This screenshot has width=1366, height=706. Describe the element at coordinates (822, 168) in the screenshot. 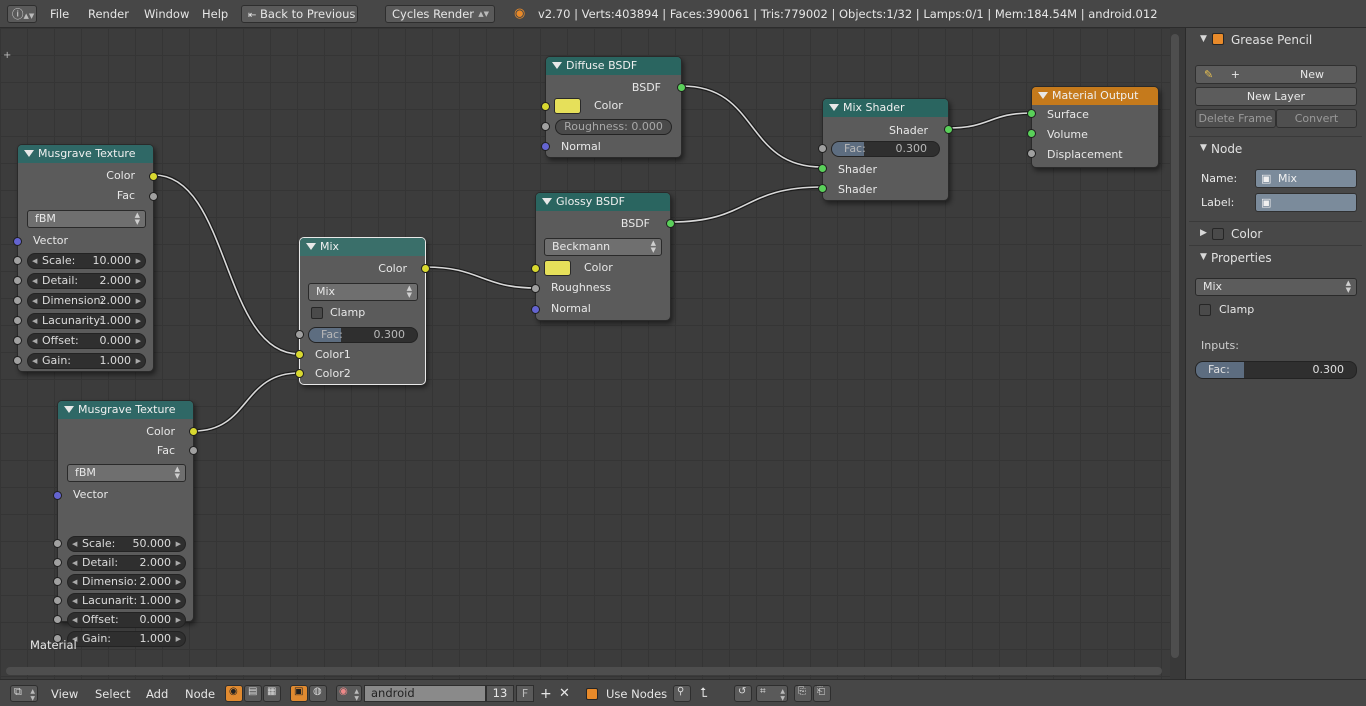

I see `input-shader1-socket` at that location.